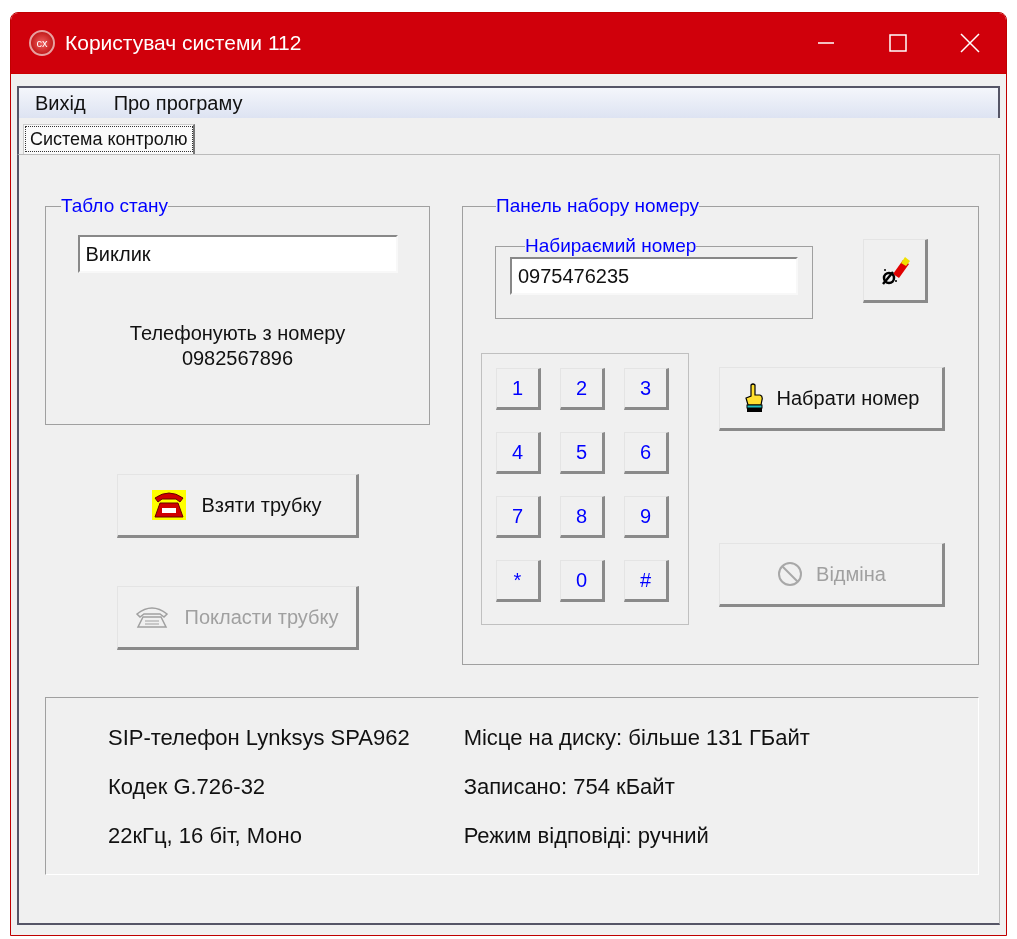 The width and height of the screenshot is (1017, 939). Describe the element at coordinates (205, 835) in the screenshot. I see `info-text: 22кГц, 16 біт, Моно` at that location.